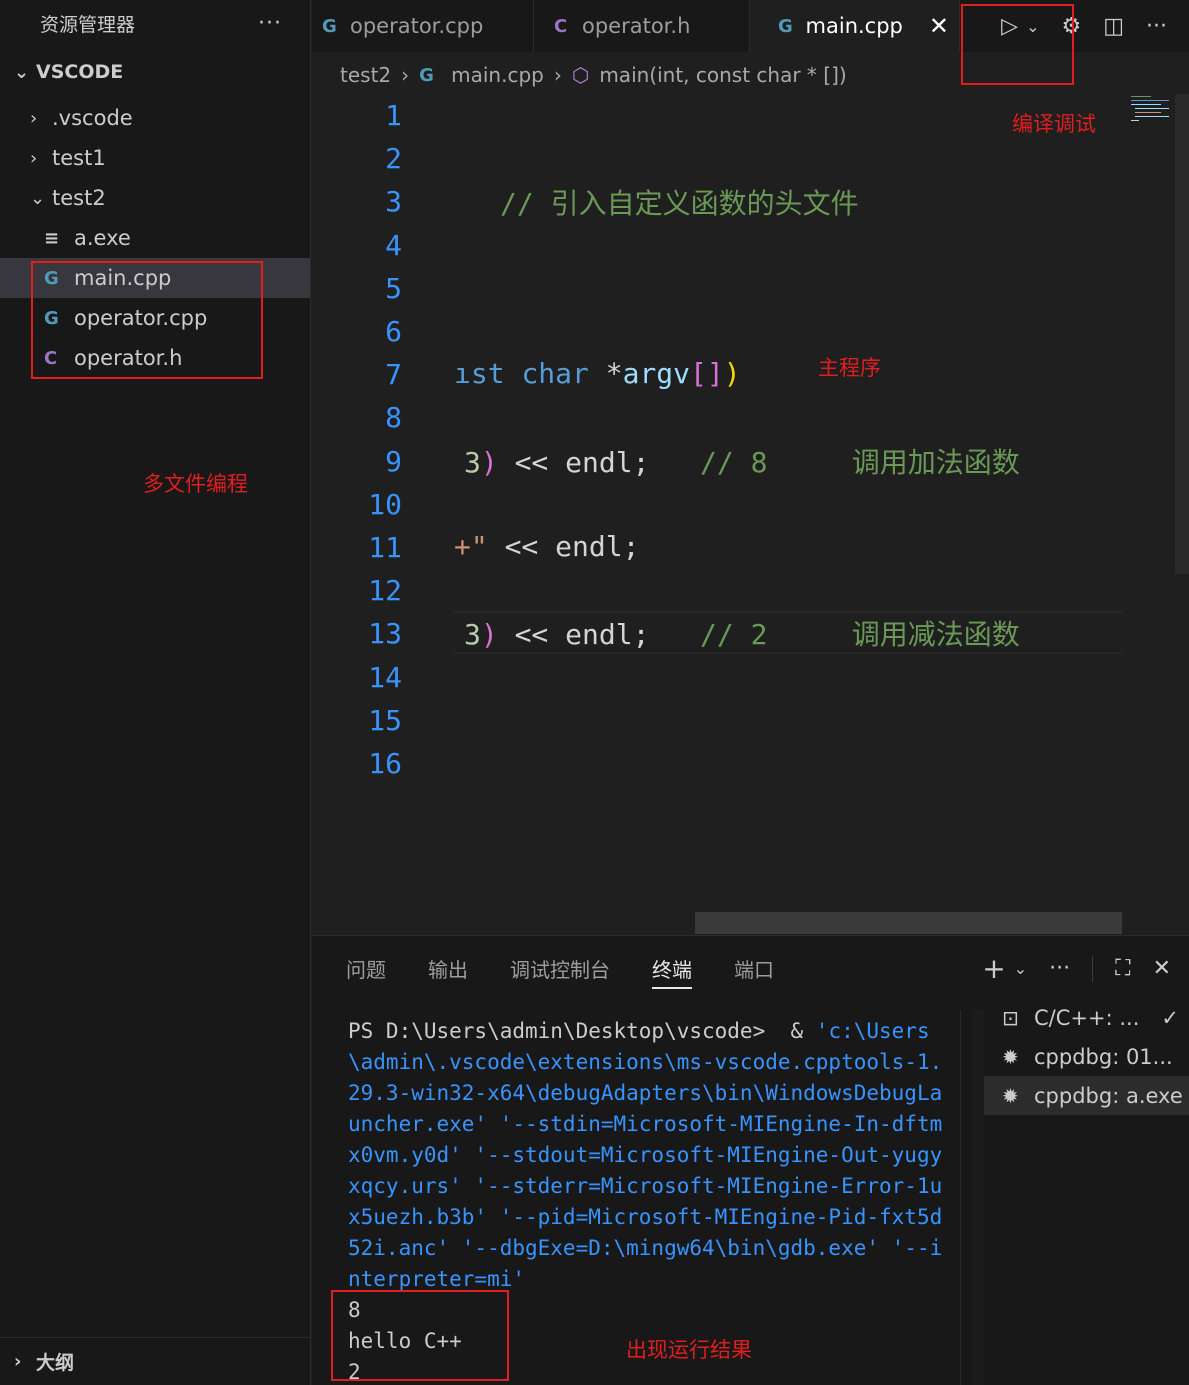 The image size is (1189, 1385). I want to click on split-editor-icon: ◫, so click(1113, 26).